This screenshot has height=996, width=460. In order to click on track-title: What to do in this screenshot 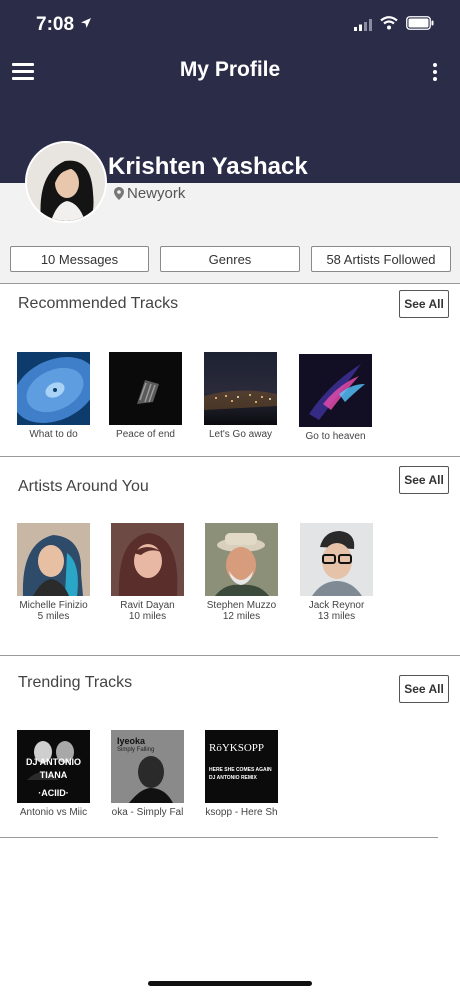, I will do `click(53, 434)`.